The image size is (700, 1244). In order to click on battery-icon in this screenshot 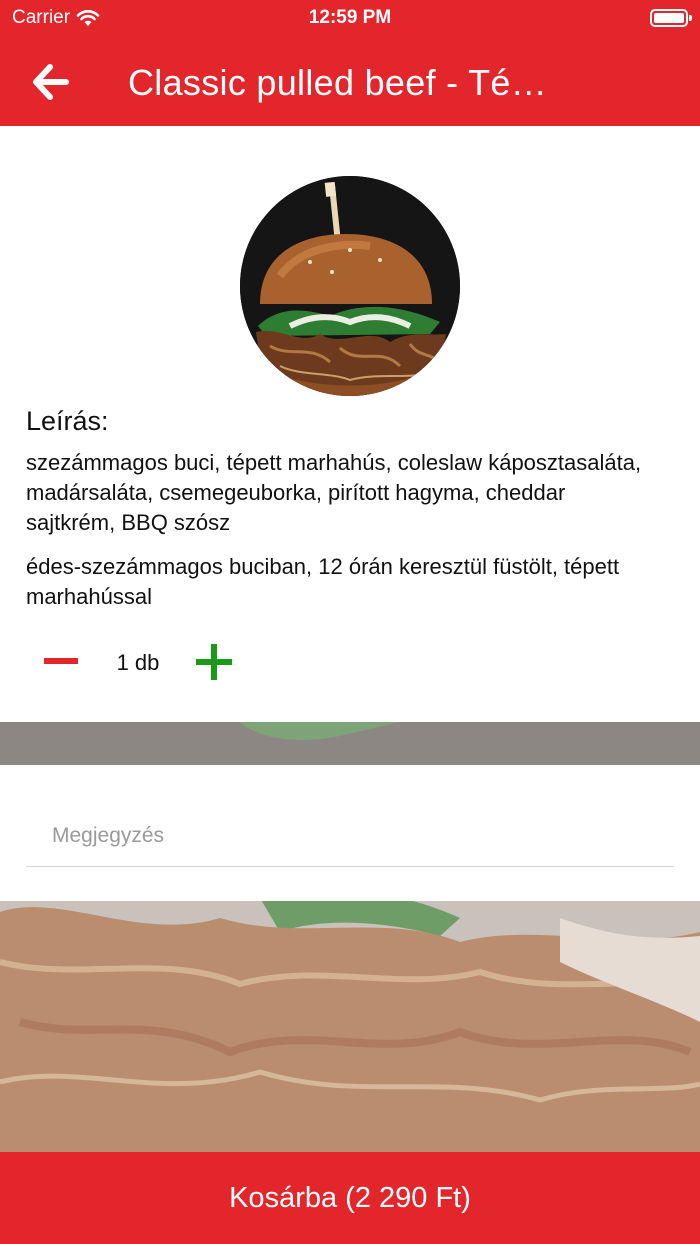, I will do `click(671, 18)`.